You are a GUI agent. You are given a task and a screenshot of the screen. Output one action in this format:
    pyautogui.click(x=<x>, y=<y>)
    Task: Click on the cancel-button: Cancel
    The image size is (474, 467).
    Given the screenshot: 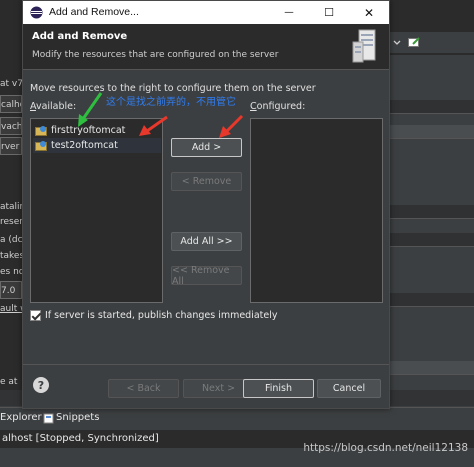 What is the action you would take?
    pyautogui.click(x=349, y=388)
    